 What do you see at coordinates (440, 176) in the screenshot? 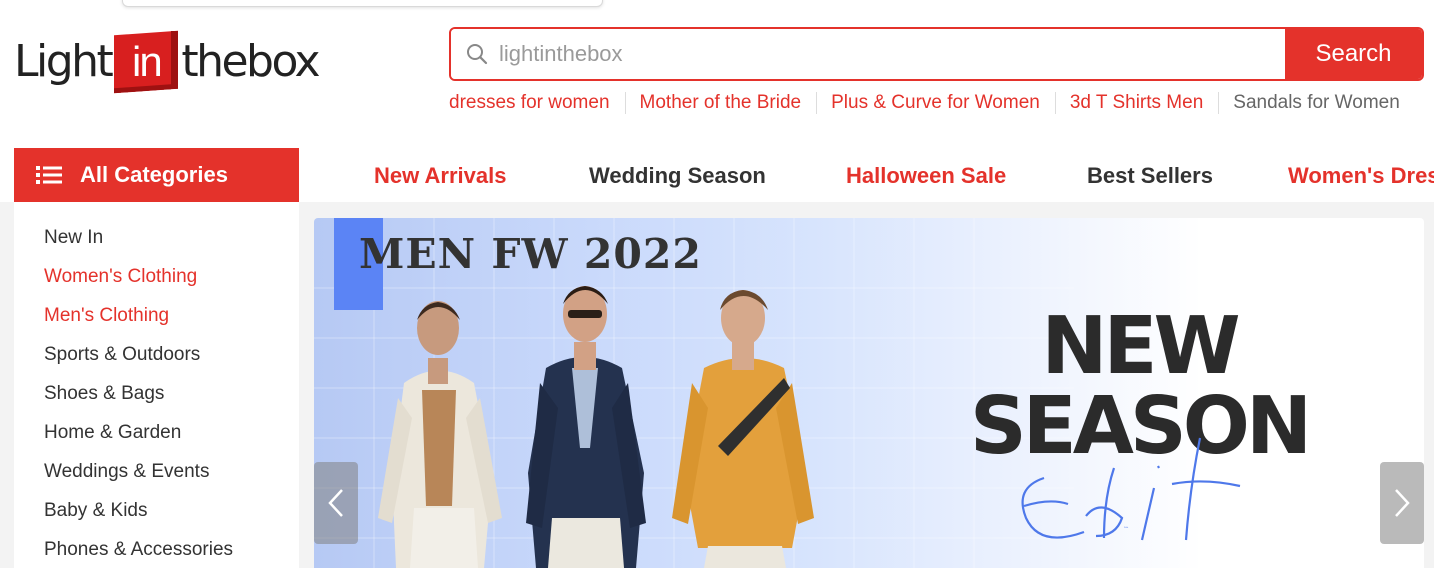
I see `nav-tab-link: New Arrivals` at bounding box center [440, 176].